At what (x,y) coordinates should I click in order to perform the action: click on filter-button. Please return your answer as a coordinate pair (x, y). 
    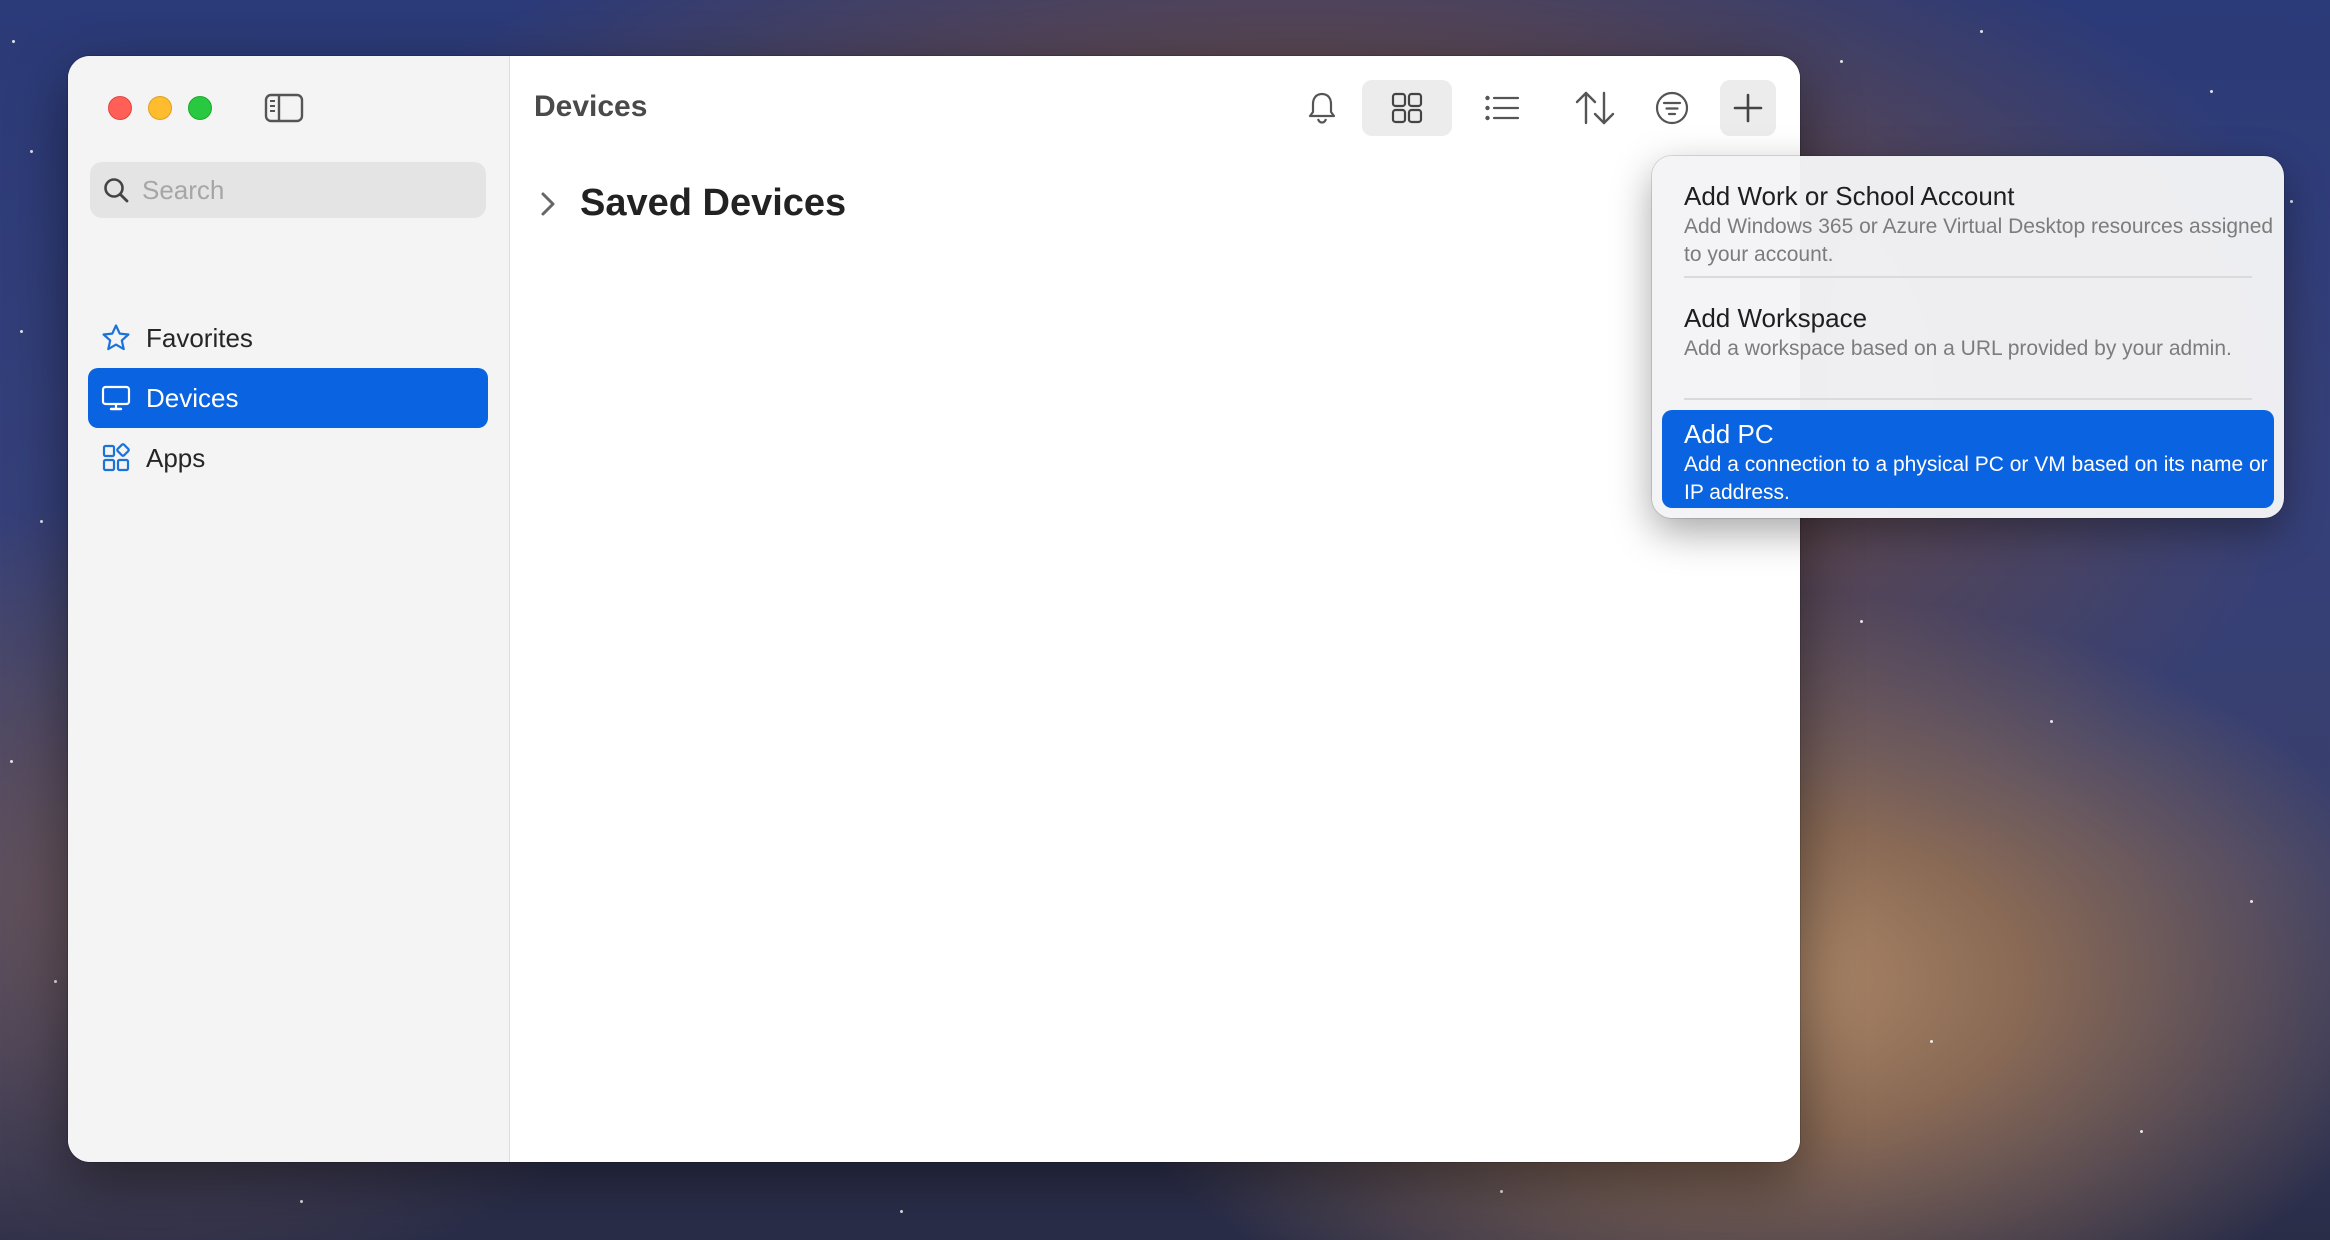
    Looking at the image, I should click on (1672, 108).